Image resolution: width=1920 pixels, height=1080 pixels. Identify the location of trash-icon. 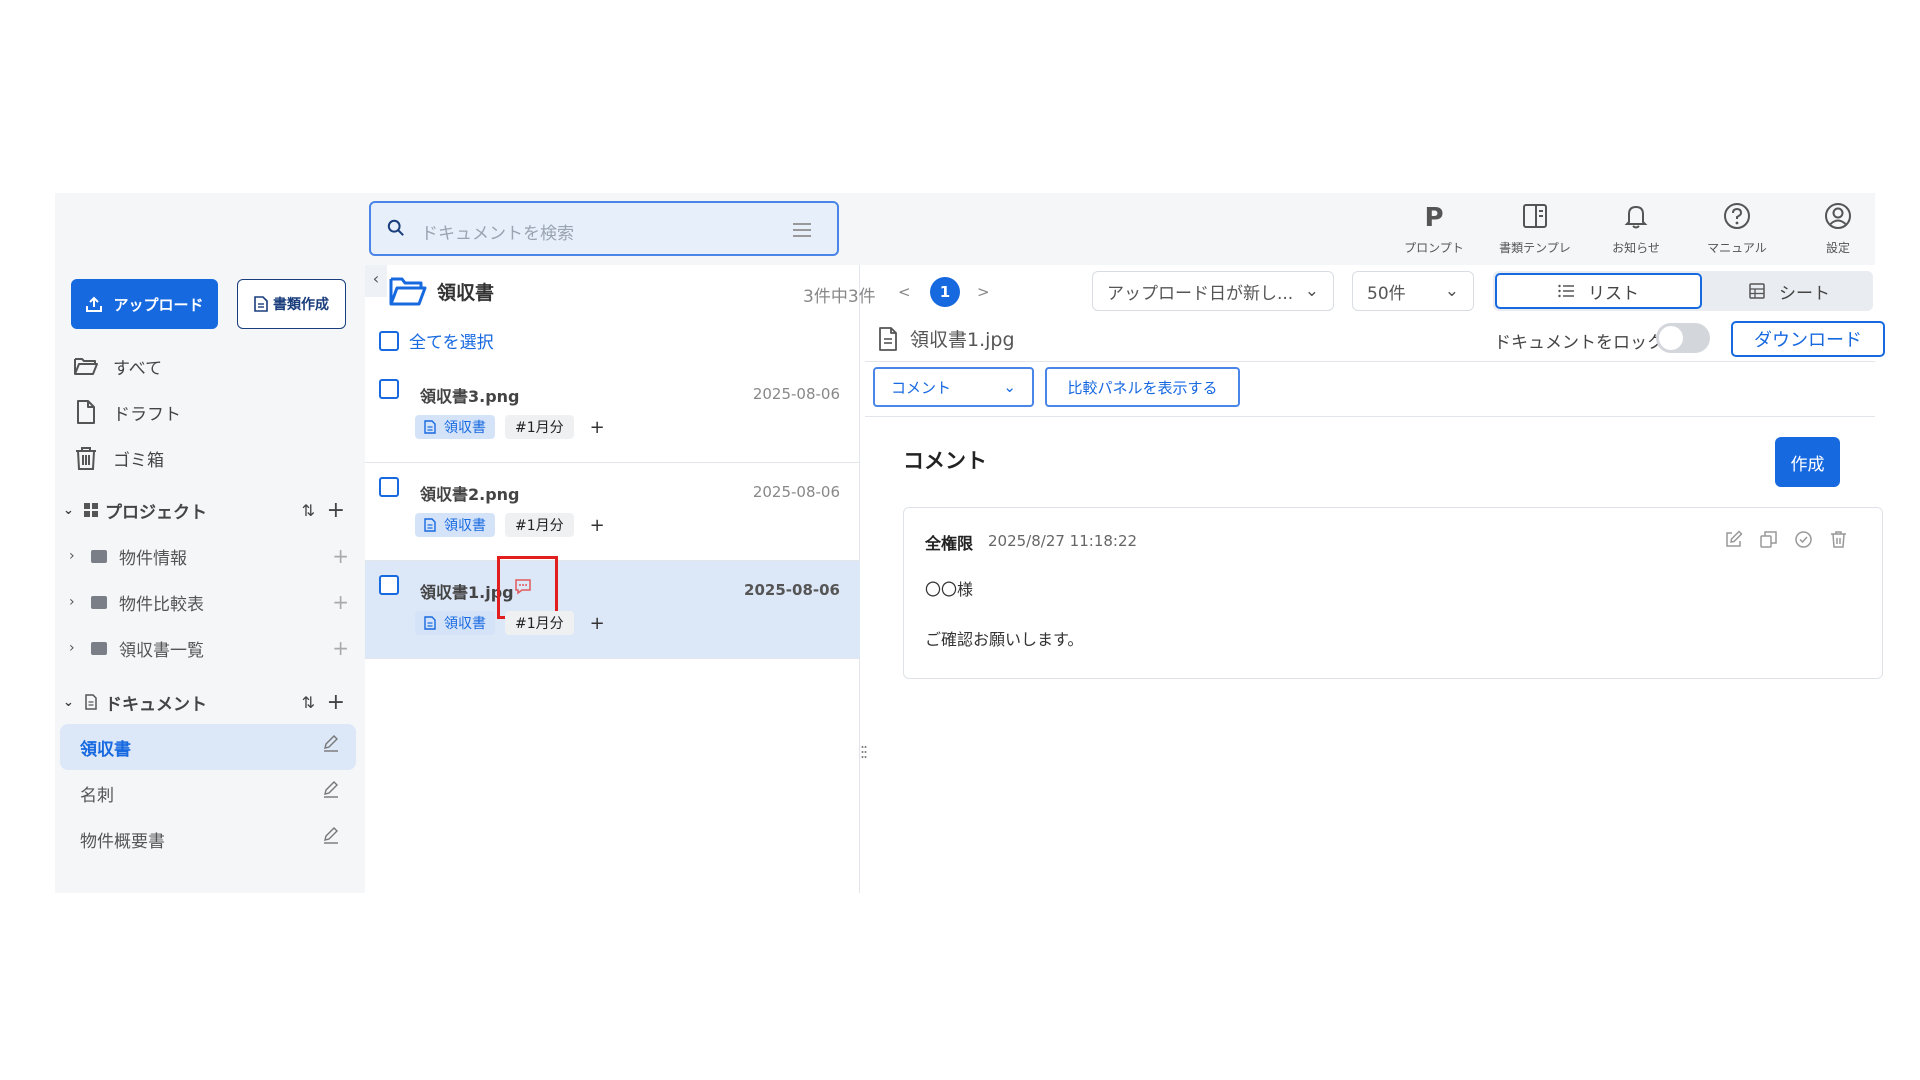
(1838, 539).